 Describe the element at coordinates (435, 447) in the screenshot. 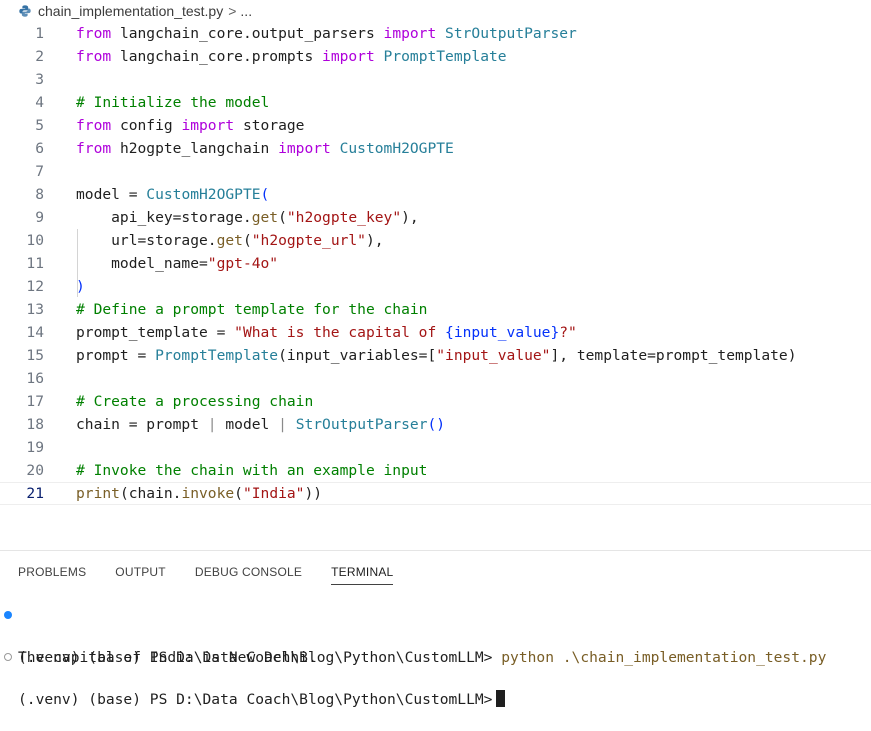

I see `code-line: 19` at that location.